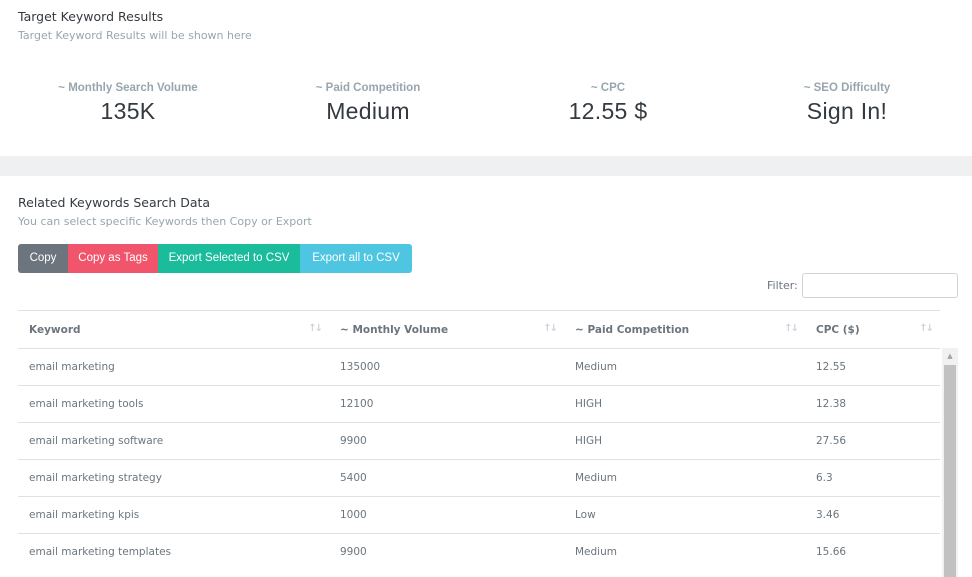 The width and height of the screenshot is (972, 577). I want to click on cell-paid-competition: Low, so click(684, 515).